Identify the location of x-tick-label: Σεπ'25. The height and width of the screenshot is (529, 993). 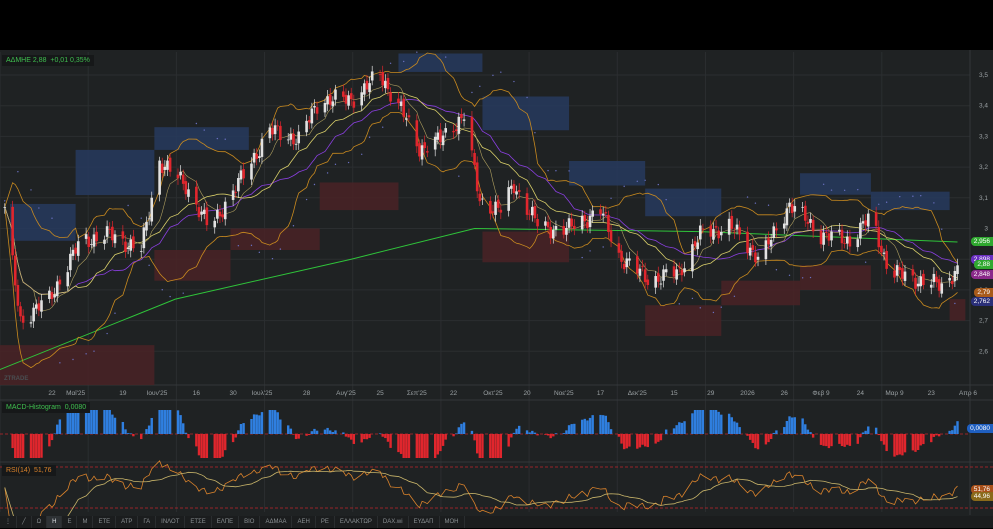
(417, 393).